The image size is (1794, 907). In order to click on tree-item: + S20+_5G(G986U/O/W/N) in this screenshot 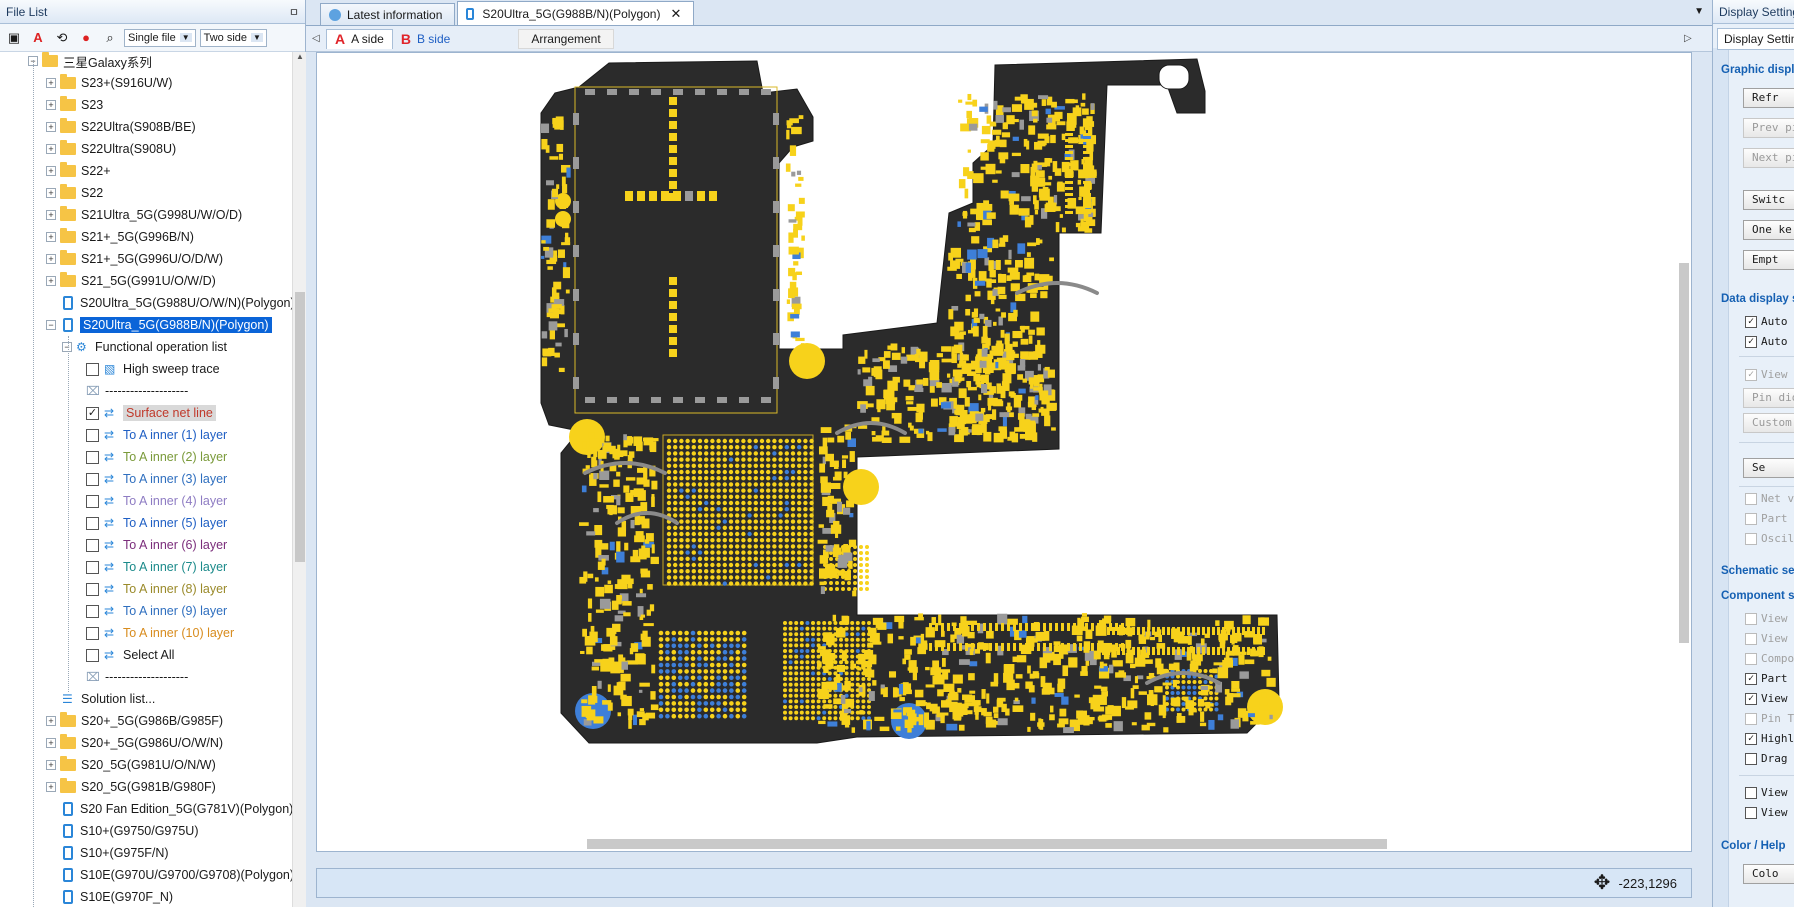, I will do `click(134, 743)`.